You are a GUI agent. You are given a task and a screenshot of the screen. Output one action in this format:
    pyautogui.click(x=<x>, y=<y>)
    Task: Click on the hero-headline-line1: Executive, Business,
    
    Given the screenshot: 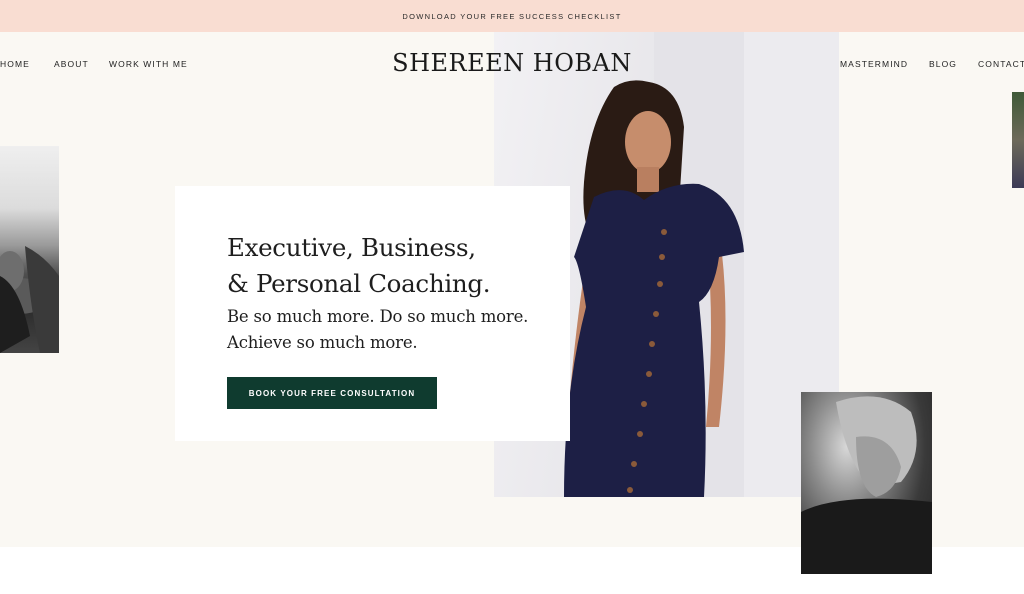 What is the action you would take?
    pyautogui.click(x=351, y=247)
    